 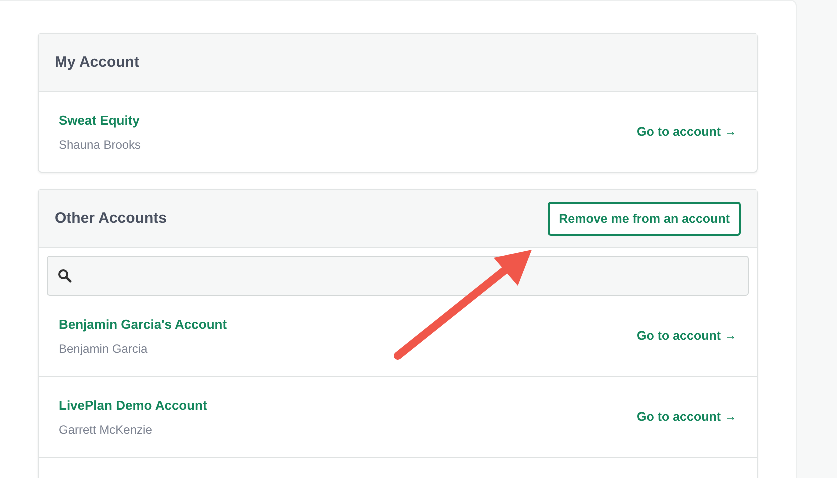 I want to click on account-name: LivePlan Demo Account, so click(x=133, y=405).